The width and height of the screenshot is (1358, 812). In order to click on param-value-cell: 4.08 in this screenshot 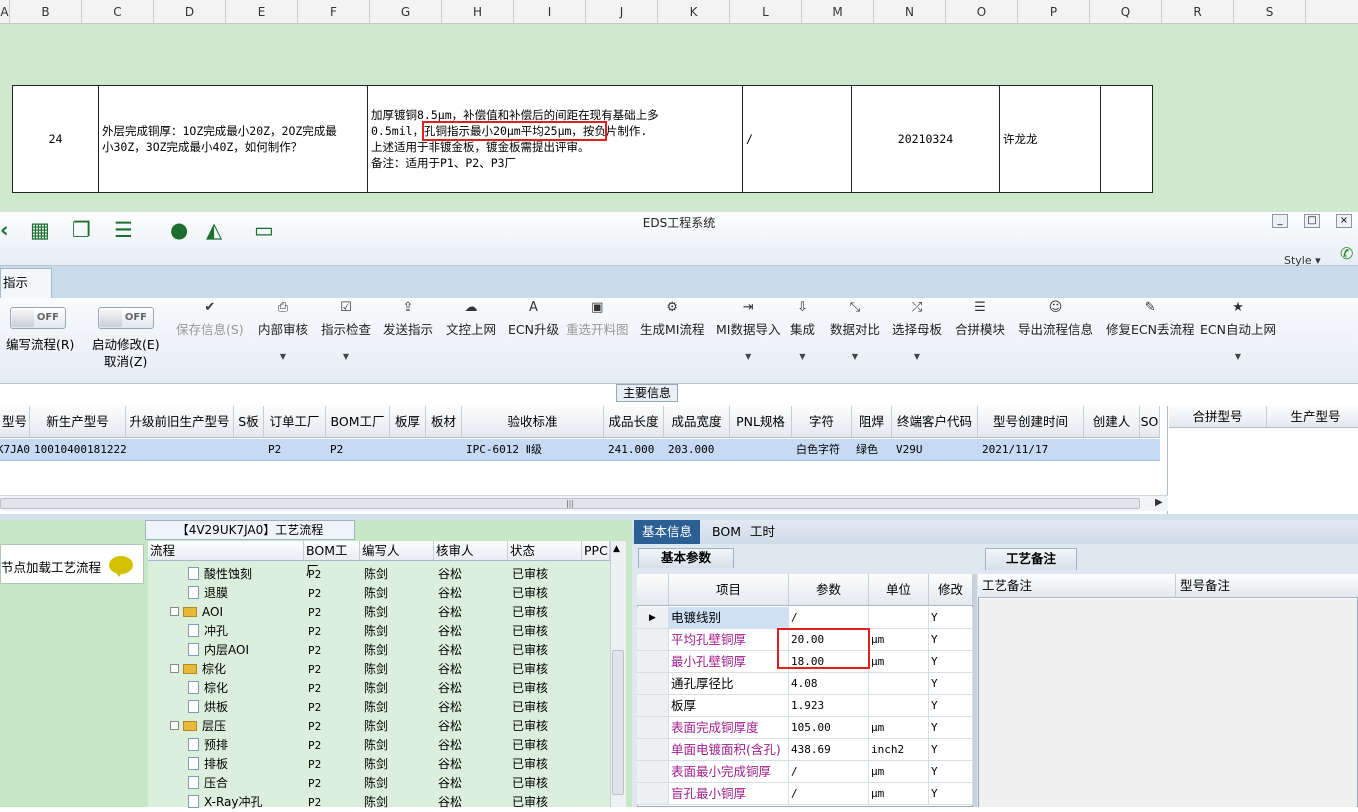, I will do `click(829, 683)`.